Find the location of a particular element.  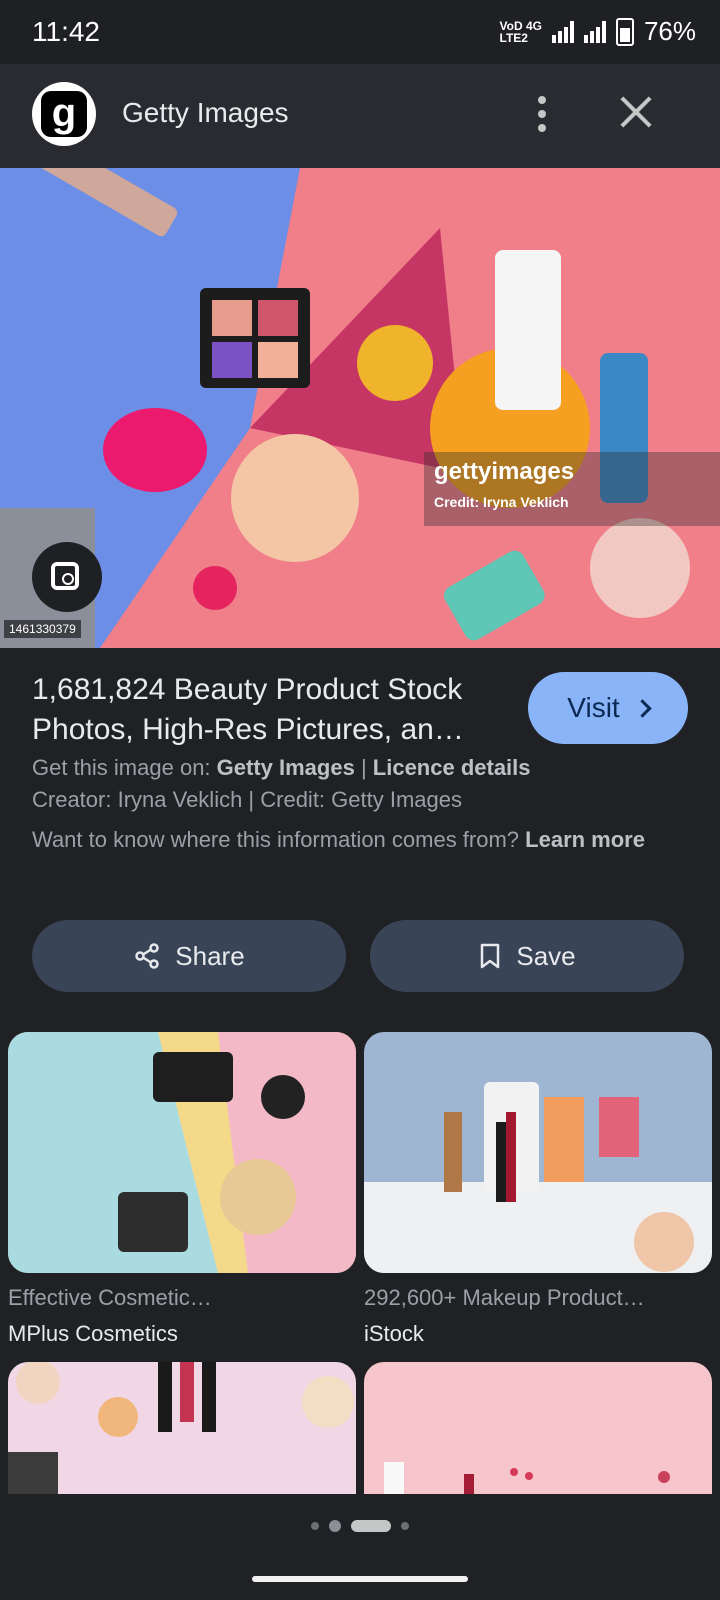

status-time: 11:42 is located at coordinates (66, 31).